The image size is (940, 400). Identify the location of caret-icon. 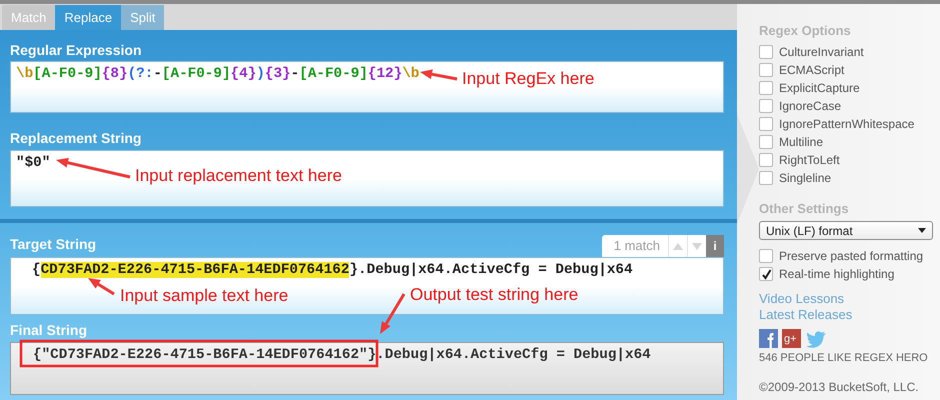
(922, 230).